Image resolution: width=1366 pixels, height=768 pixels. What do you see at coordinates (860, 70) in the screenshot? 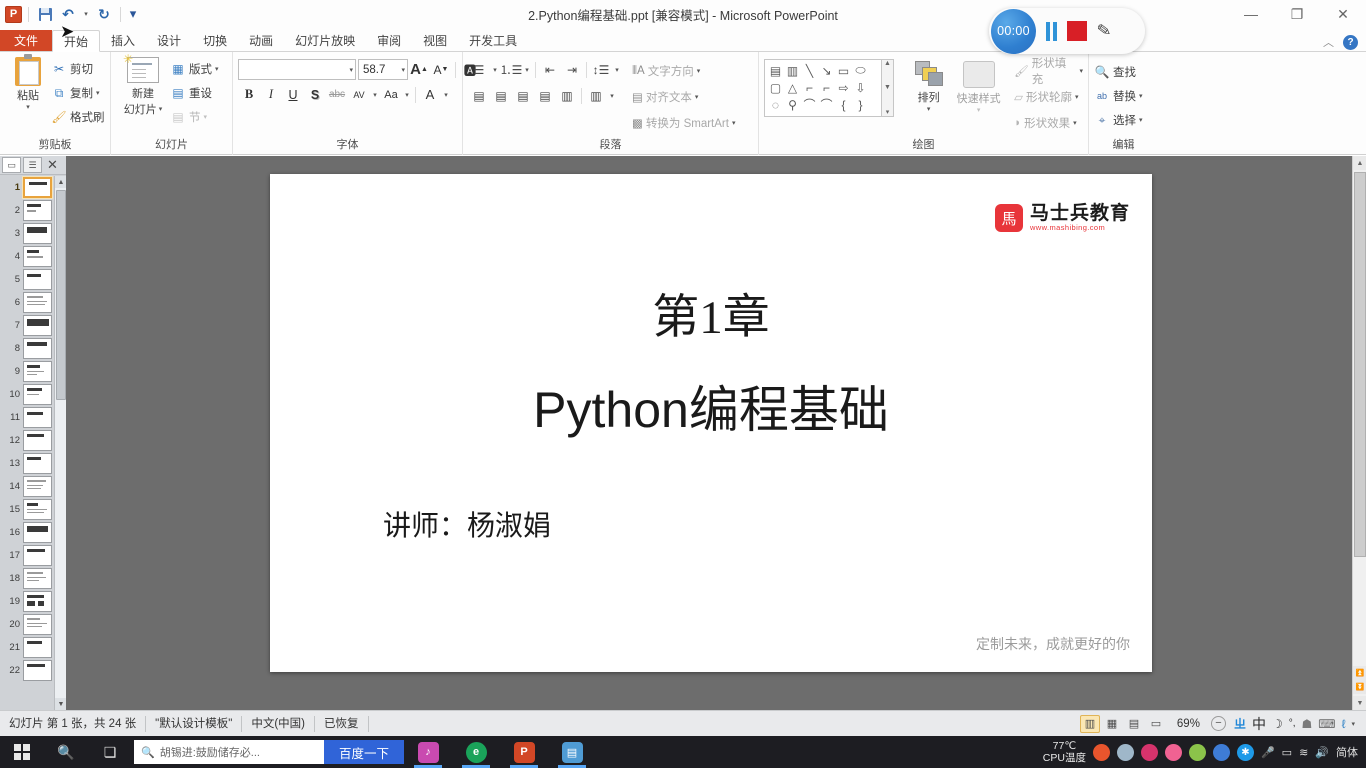
I see `shape-oval-icon: ⬭` at bounding box center [860, 70].